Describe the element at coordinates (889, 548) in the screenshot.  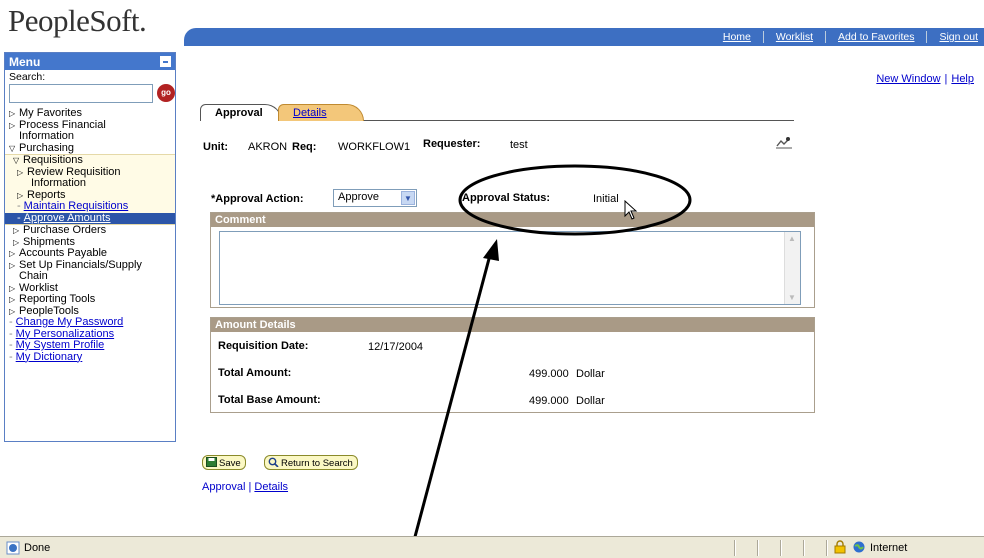
I see `security-zone-text: Internet` at that location.